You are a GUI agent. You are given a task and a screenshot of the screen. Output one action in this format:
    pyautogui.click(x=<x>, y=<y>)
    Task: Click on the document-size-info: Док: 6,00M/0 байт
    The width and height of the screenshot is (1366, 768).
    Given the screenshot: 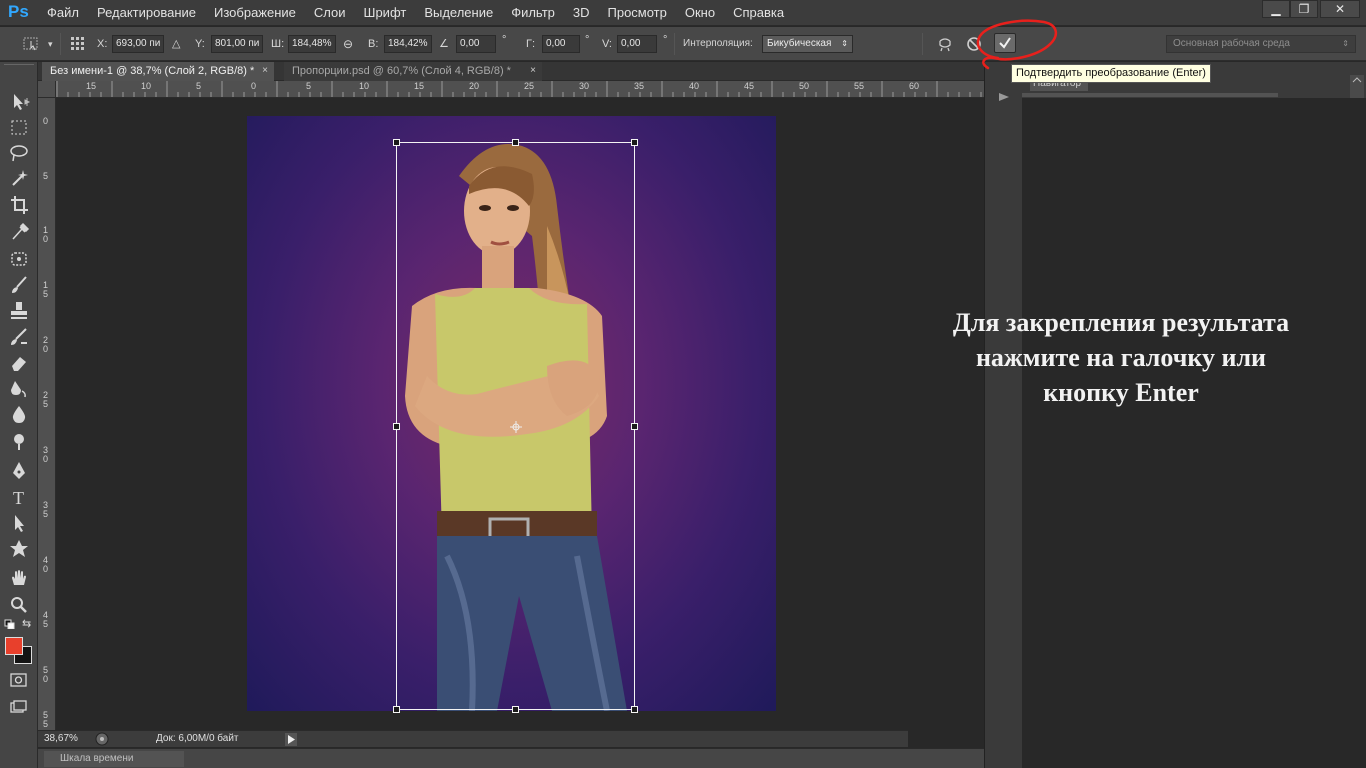 What is the action you would take?
    pyautogui.click(x=197, y=738)
    